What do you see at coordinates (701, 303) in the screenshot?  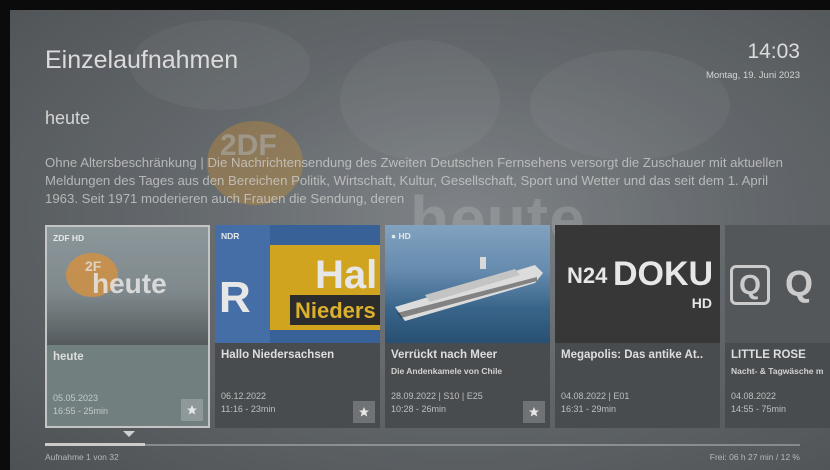 I see `hd-logo-text: HD` at bounding box center [701, 303].